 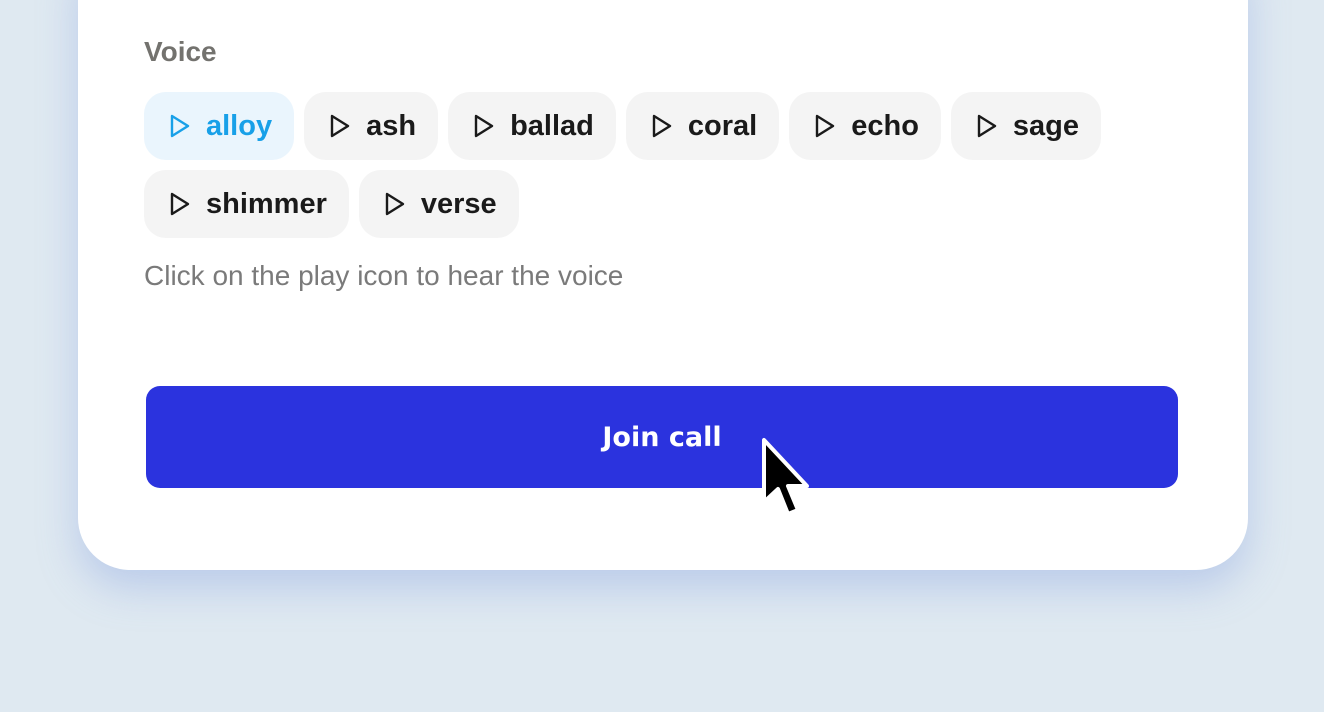 I want to click on voice-option-label: ash, so click(x=391, y=125).